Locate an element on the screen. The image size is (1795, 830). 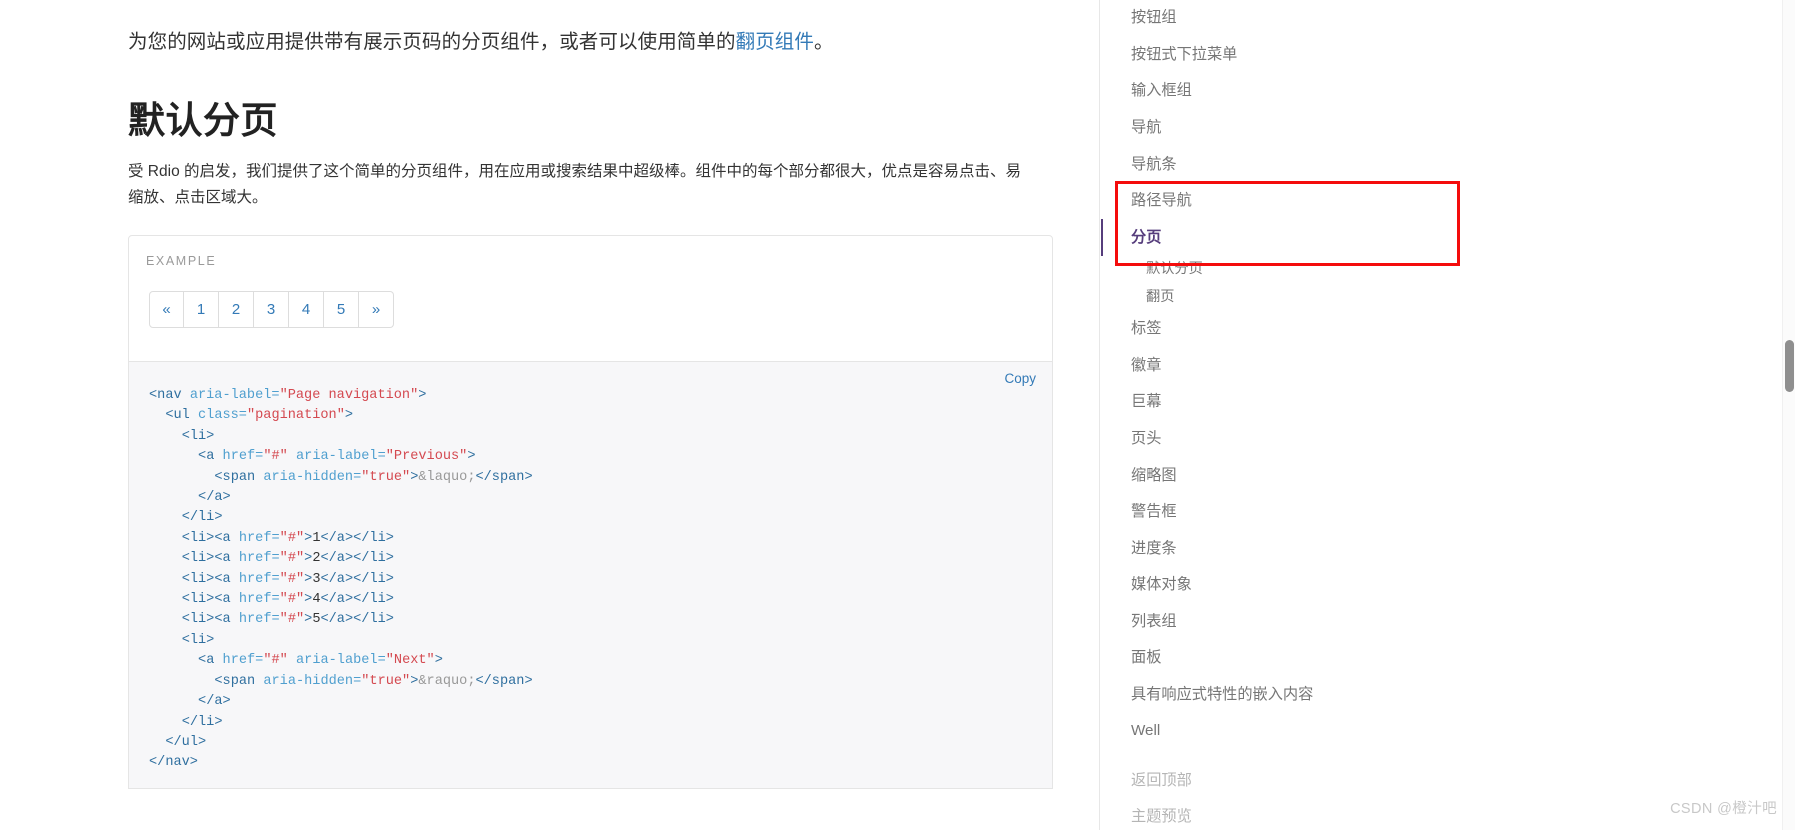
sidebar-item: 翻页 is located at coordinates (1448, 297).